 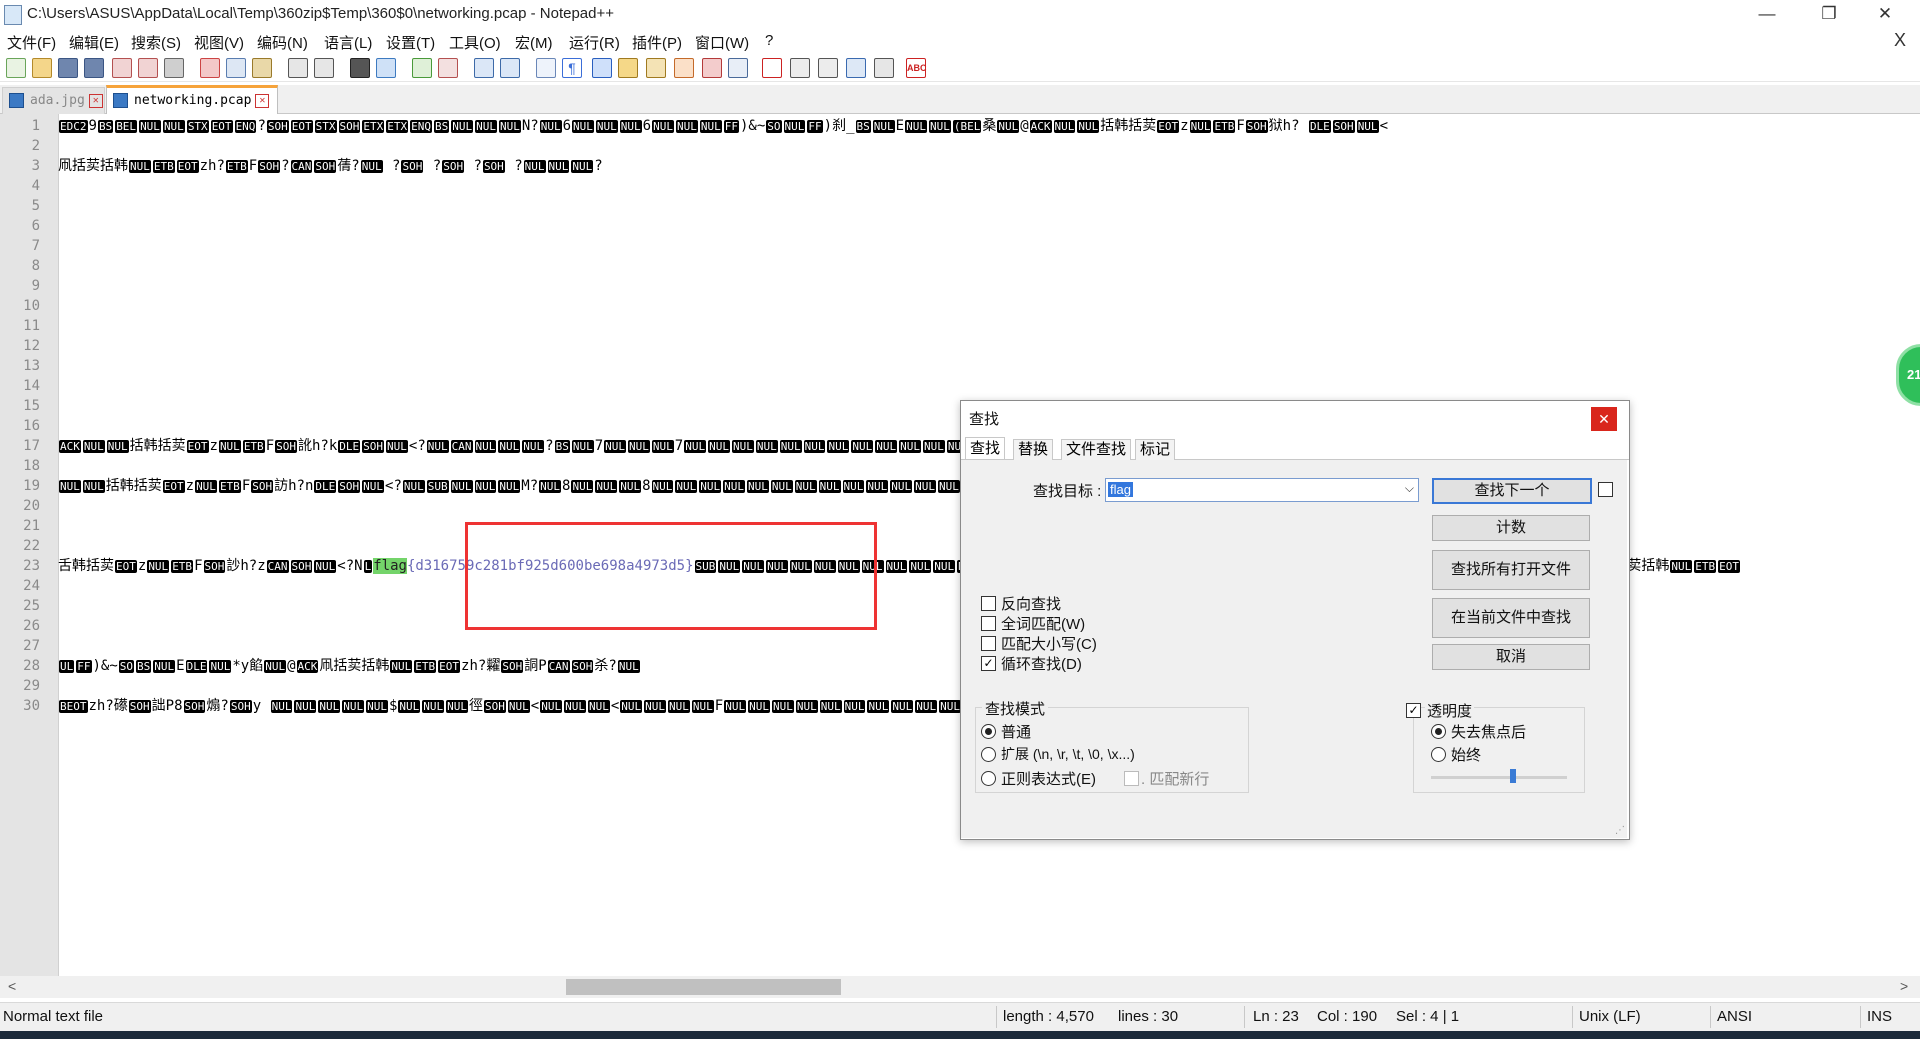 What do you see at coordinates (94, 42) in the screenshot?
I see `menu-edit: 编辑(E)` at bounding box center [94, 42].